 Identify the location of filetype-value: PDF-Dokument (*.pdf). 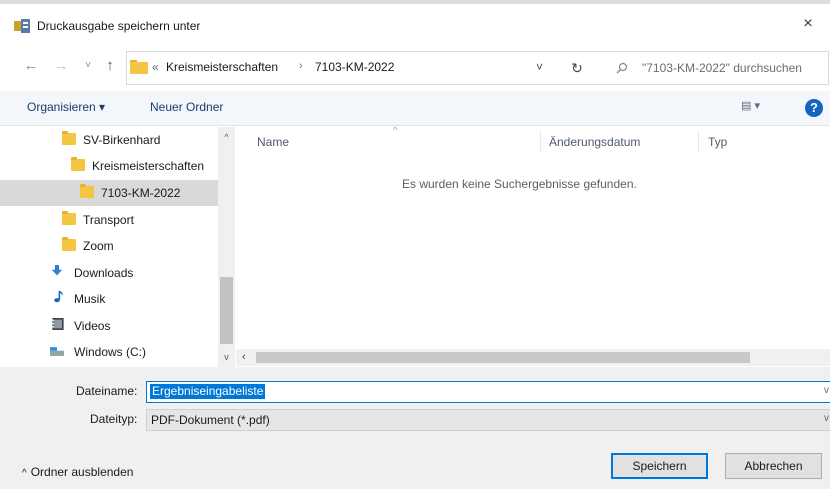
(210, 420).